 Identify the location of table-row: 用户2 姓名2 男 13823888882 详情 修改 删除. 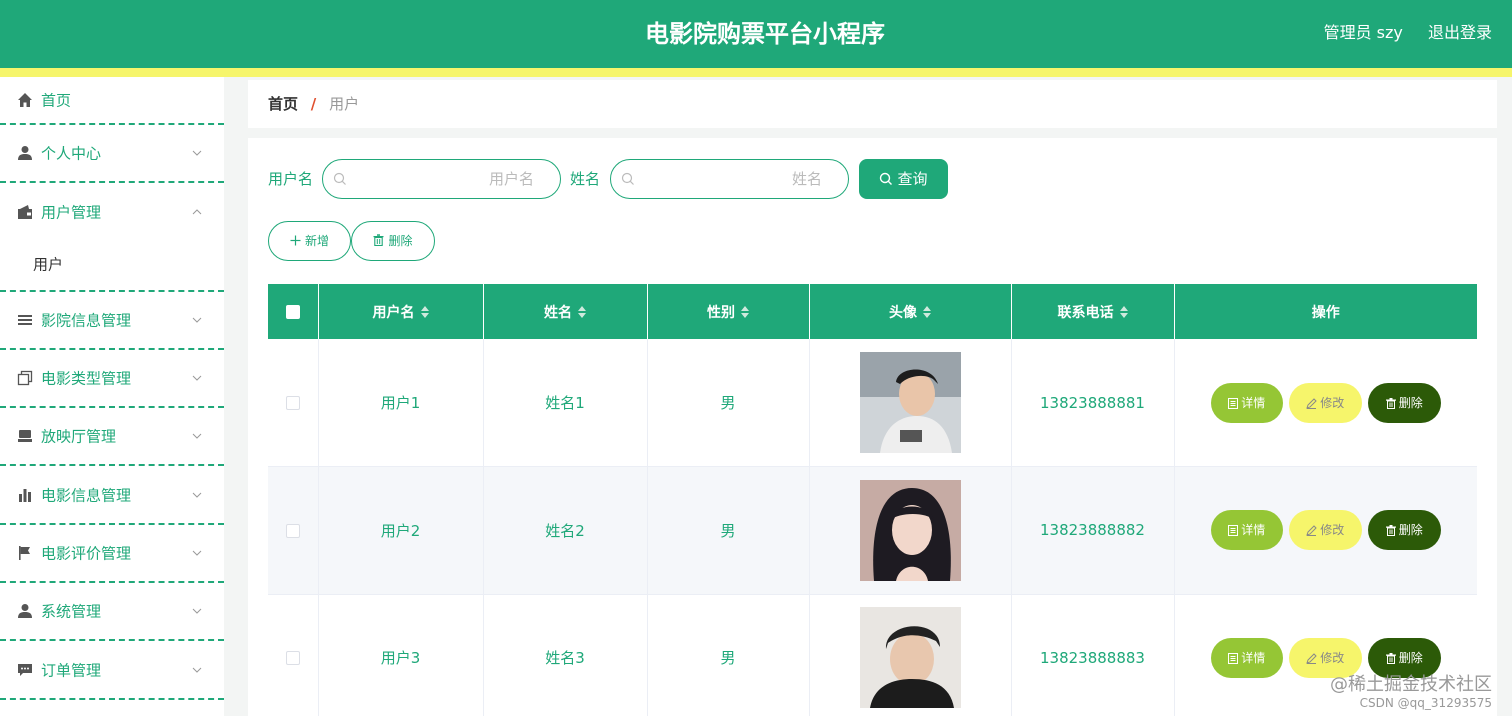
(872, 530).